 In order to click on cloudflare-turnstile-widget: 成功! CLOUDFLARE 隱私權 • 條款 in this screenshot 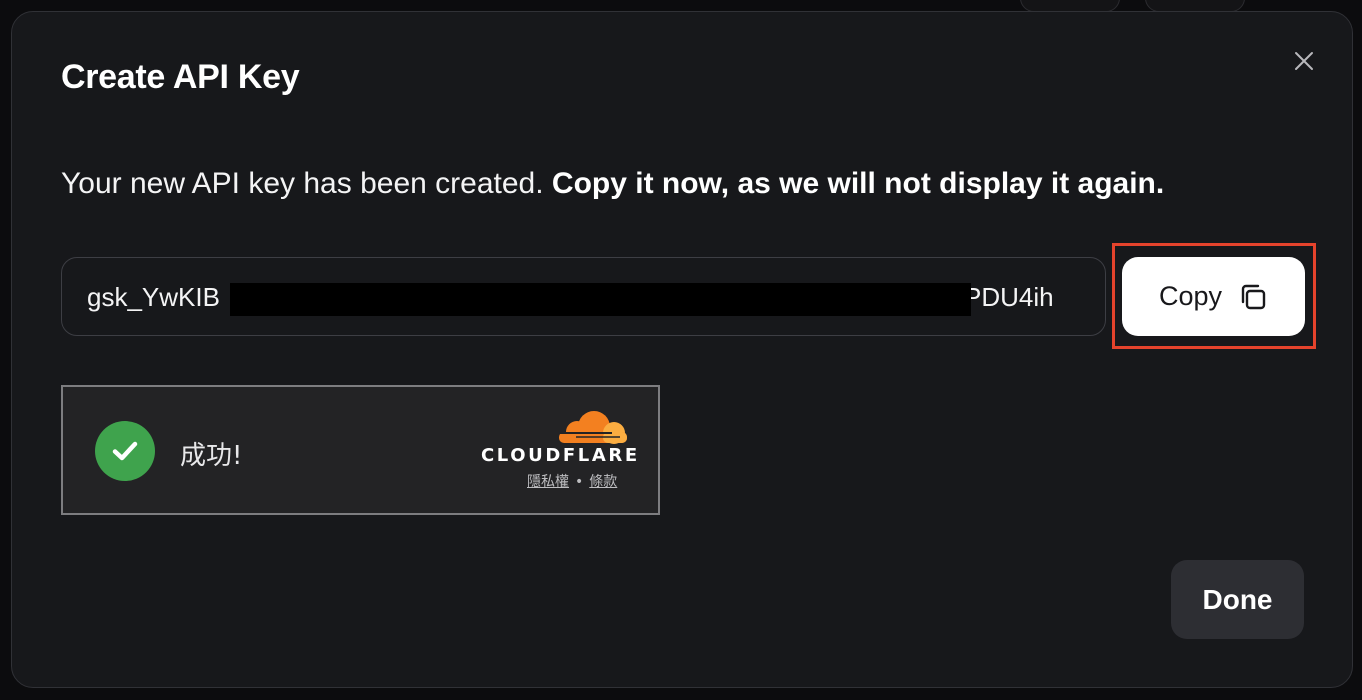, I will do `click(360, 450)`.